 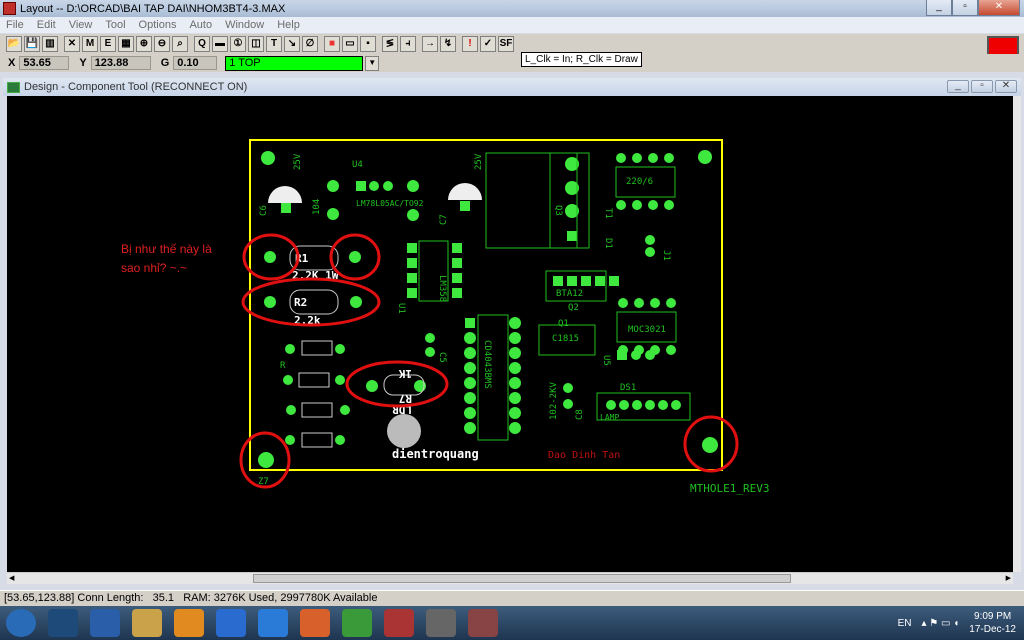 What do you see at coordinates (317, 207) in the screenshot?
I see `svg-text: 104` at bounding box center [317, 207].